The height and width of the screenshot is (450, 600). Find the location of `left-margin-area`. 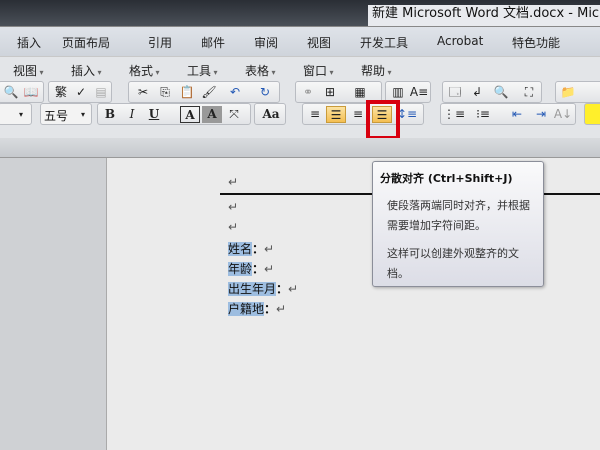

left-margin-area is located at coordinates (53, 304).